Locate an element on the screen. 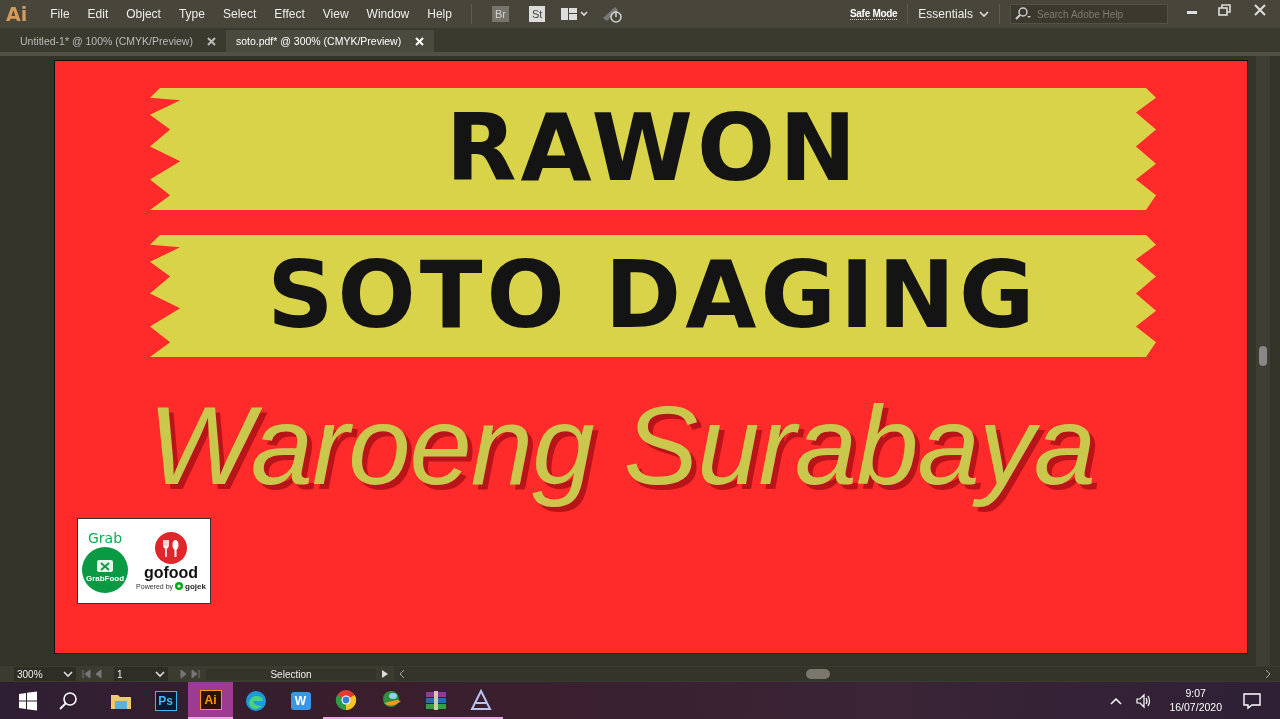 This screenshot has width=1280, height=719. menu-item: Help is located at coordinates (439, 14).